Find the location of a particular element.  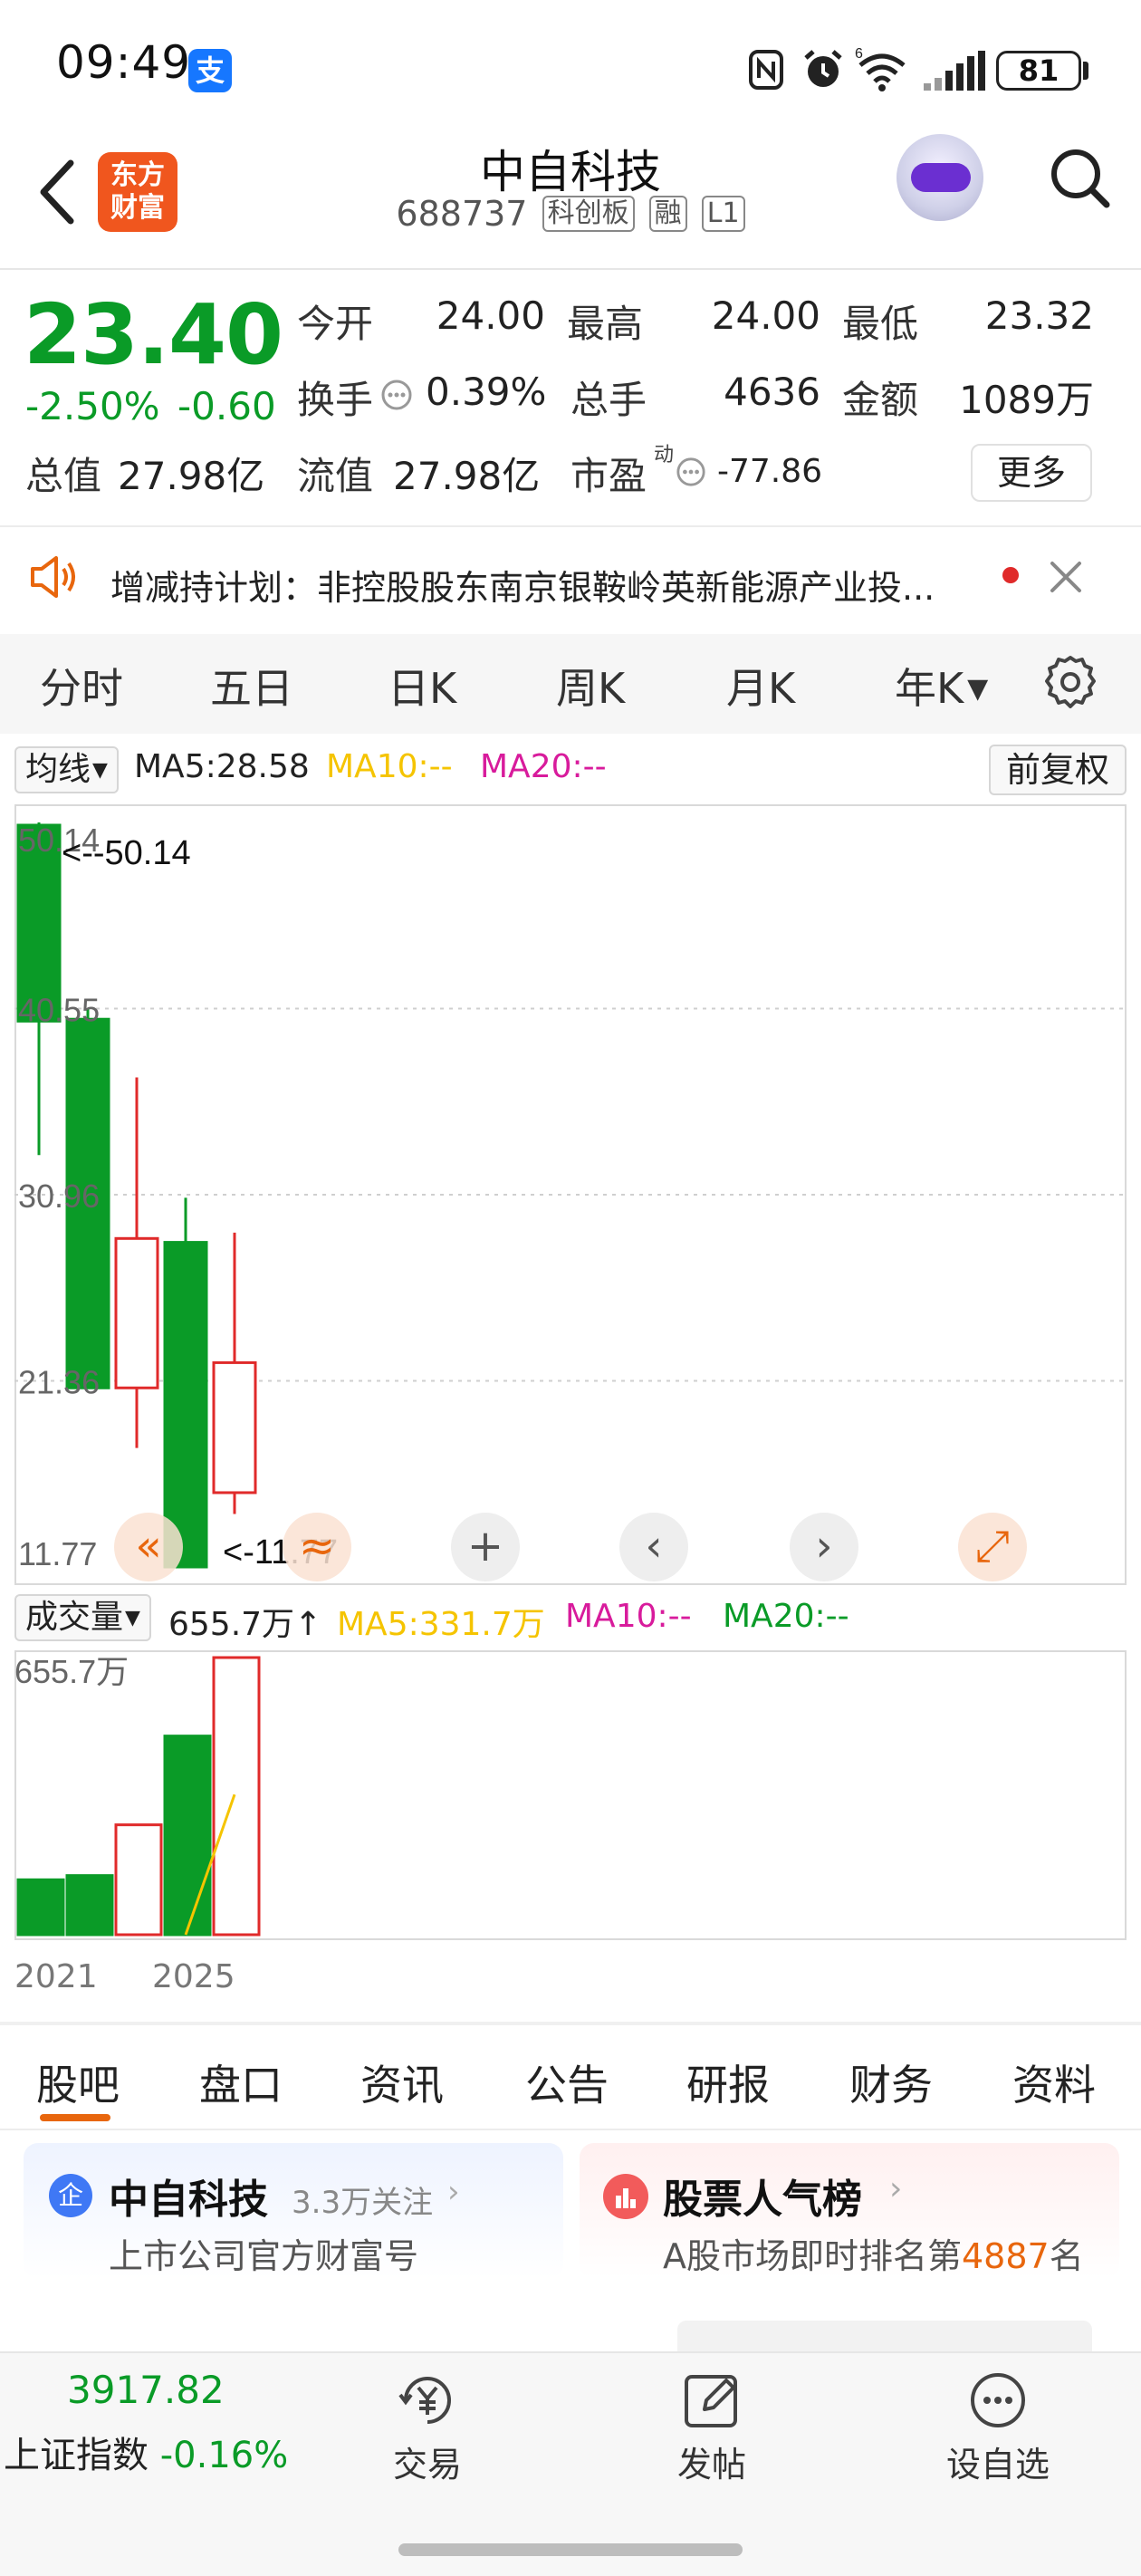

candle-up is located at coordinates (234, 1427).